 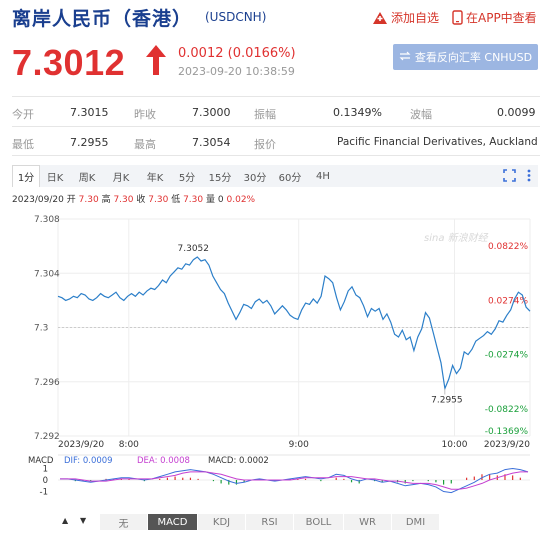 I want to click on svg-text: sina 新浪财经, so click(x=456, y=238).